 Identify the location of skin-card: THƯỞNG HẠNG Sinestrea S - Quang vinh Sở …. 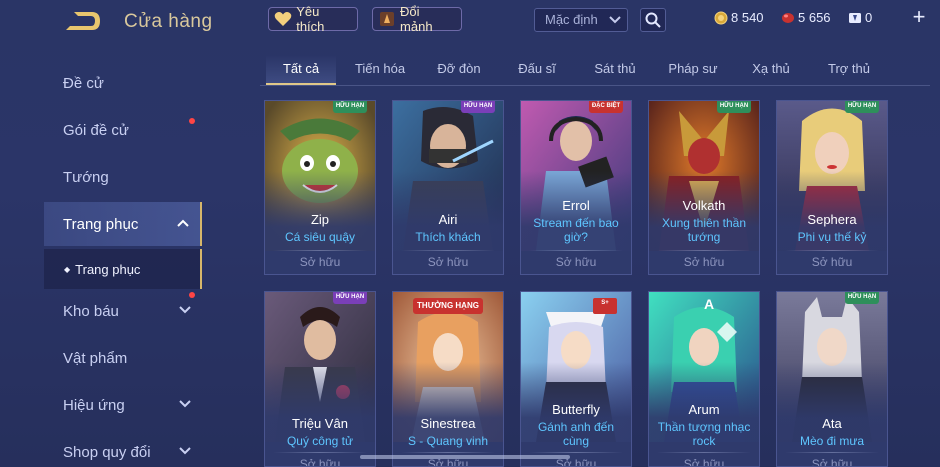
(448, 379).